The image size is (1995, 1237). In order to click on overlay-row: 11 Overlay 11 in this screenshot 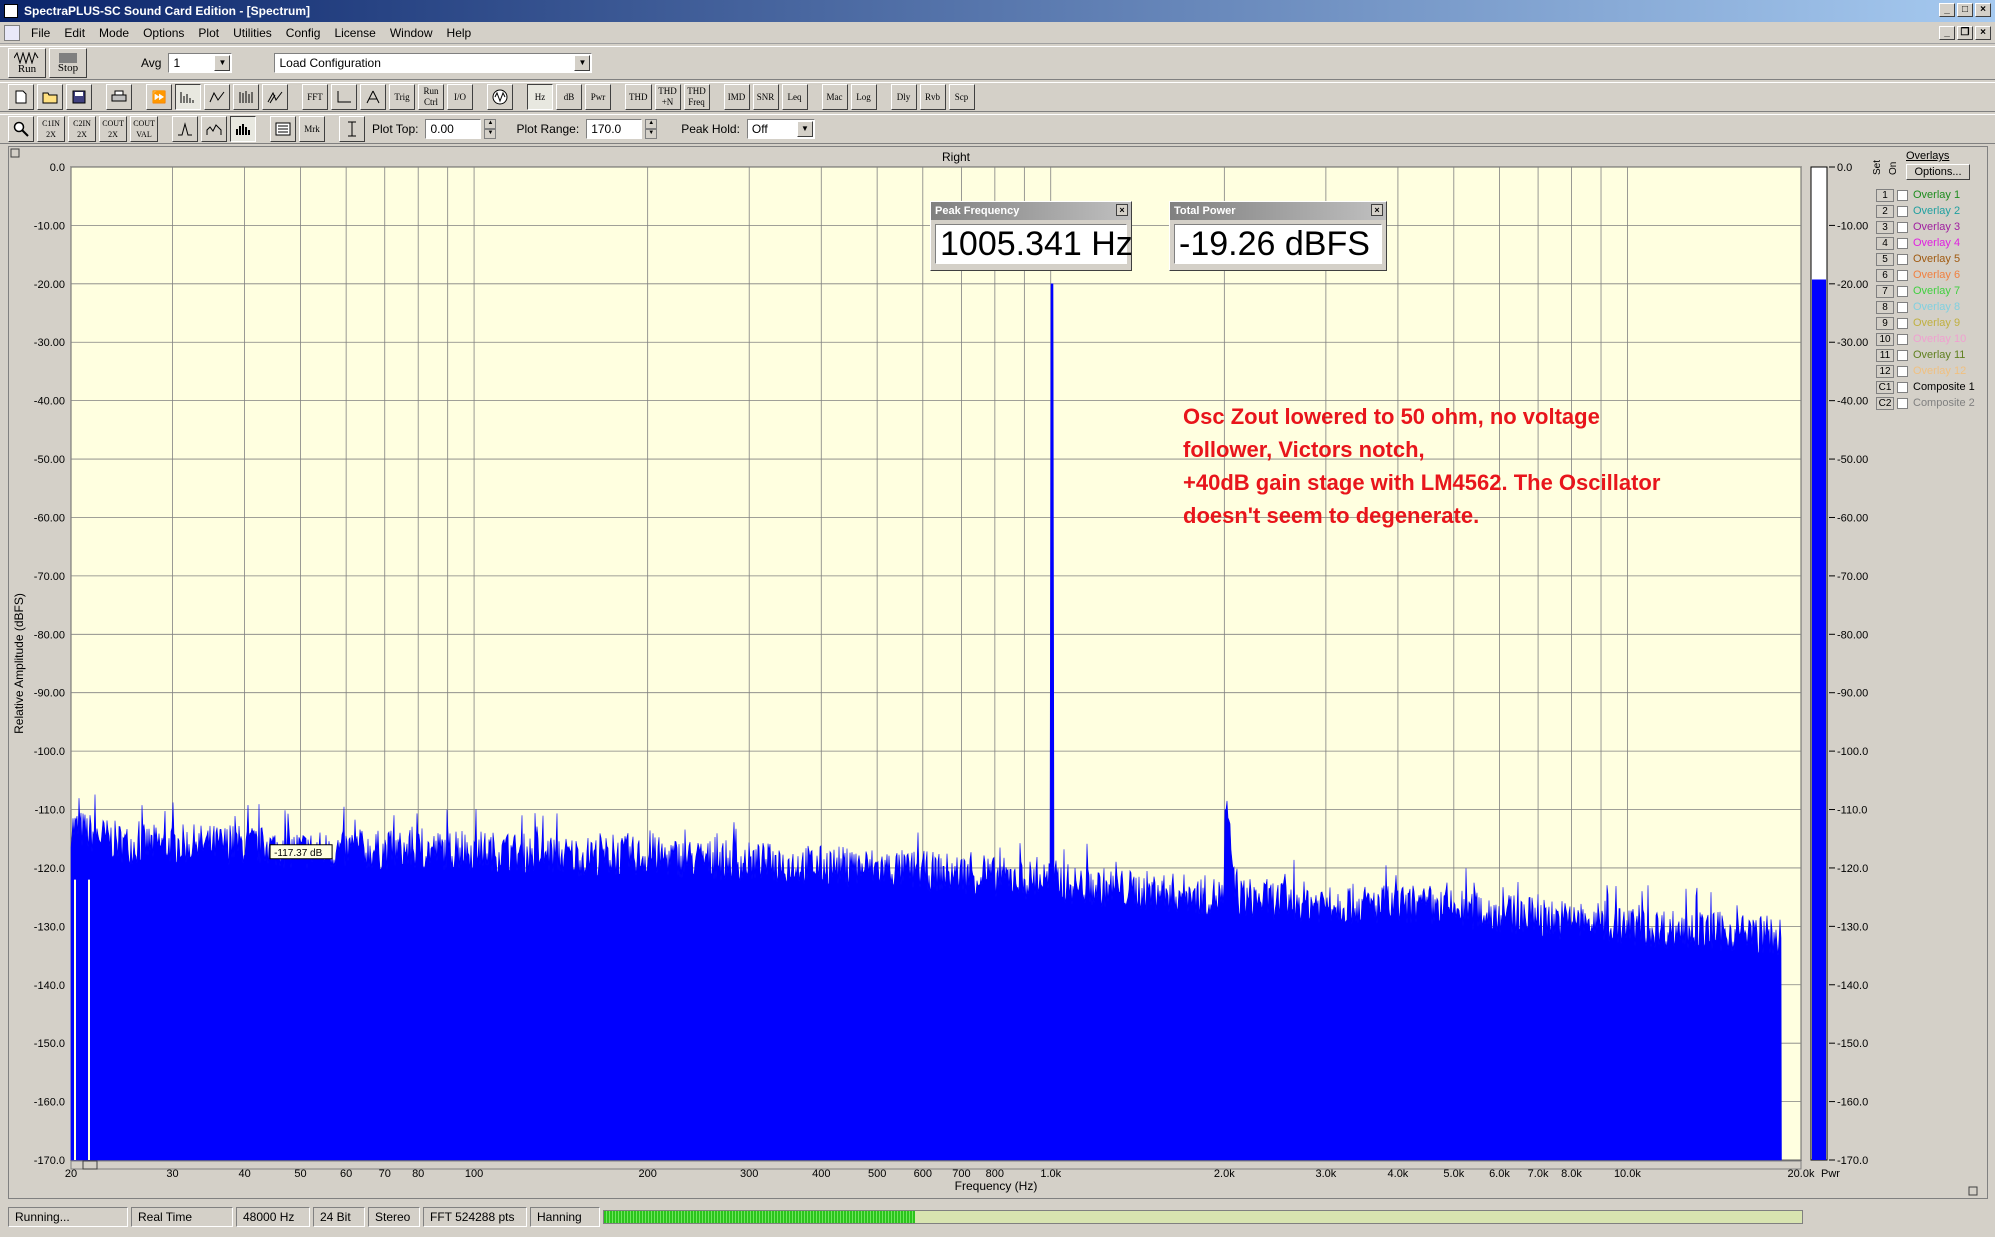, I will do `click(1920, 355)`.